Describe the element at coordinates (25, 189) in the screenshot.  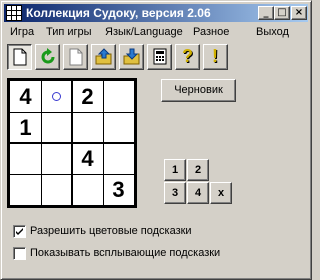
I see `sudoku-cell-r4c1` at that location.